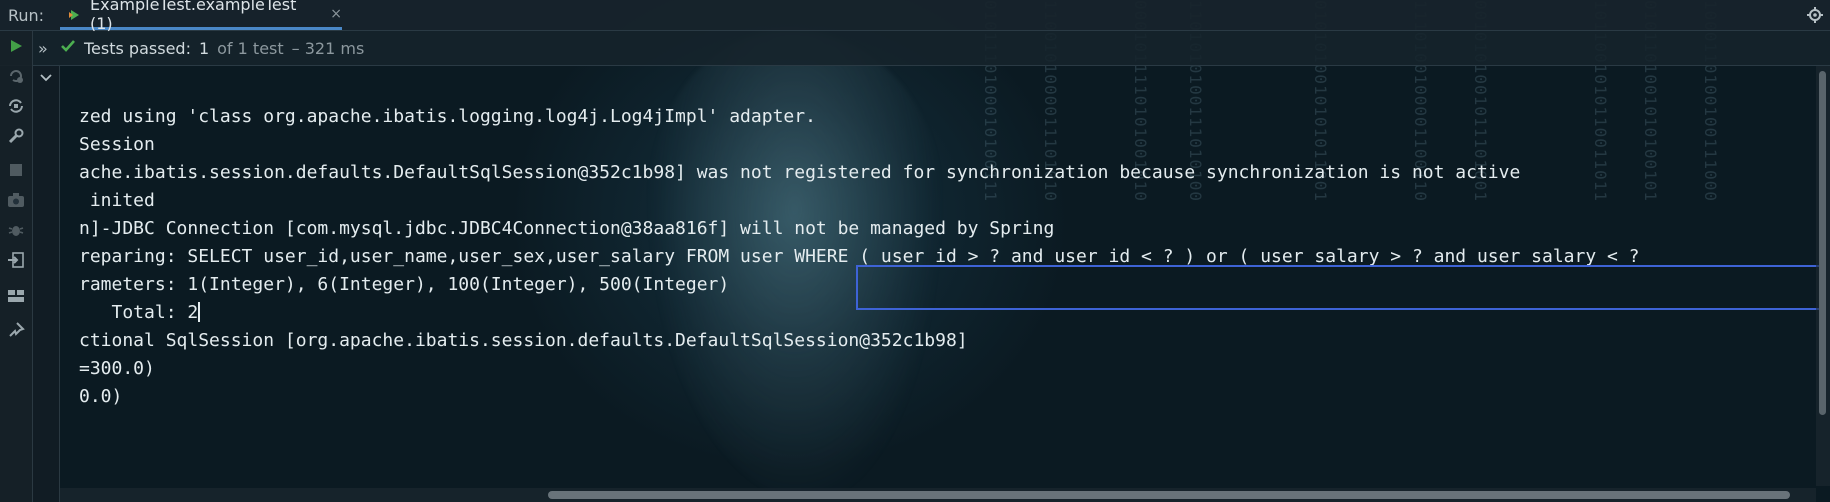 Image resolution: width=1830 pixels, height=502 pixels. I want to click on horizontal-scrollbar, so click(938, 495).